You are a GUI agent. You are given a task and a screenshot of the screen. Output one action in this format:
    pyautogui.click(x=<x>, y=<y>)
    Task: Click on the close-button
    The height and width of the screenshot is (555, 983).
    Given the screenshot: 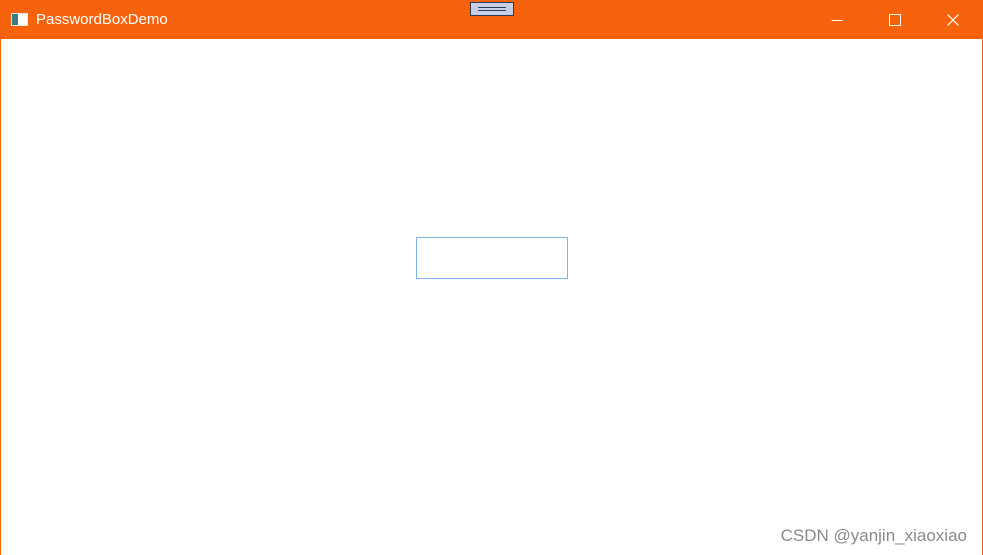 What is the action you would take?
    pyautogui.click(x=953, y=19)
    